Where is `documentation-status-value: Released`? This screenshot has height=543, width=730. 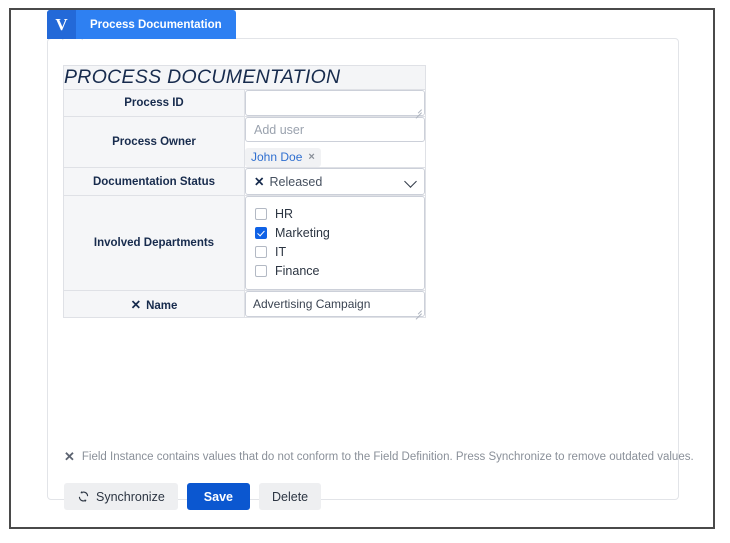
documentation-status-value: Released is located at coordinates (296, 181).